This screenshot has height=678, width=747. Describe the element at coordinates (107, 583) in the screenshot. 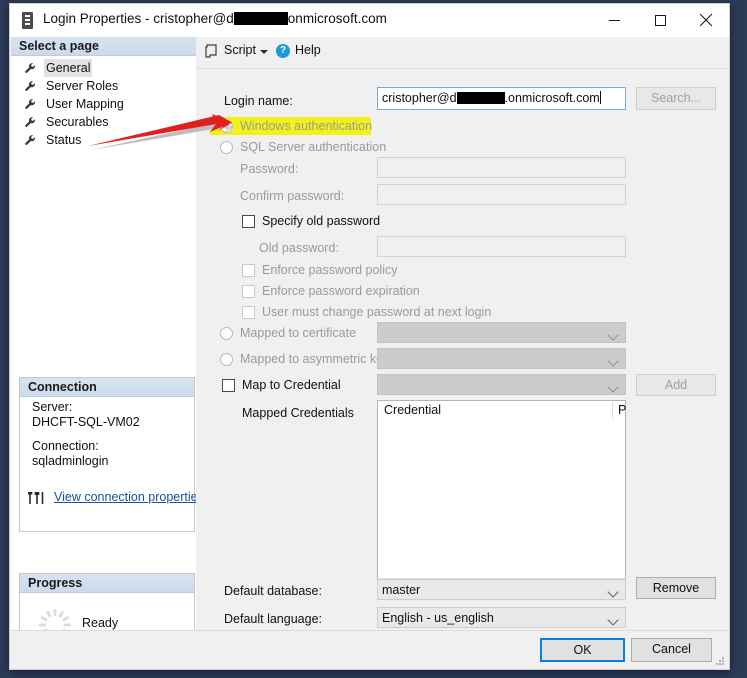

I see `progress-header: Progress` at that location.